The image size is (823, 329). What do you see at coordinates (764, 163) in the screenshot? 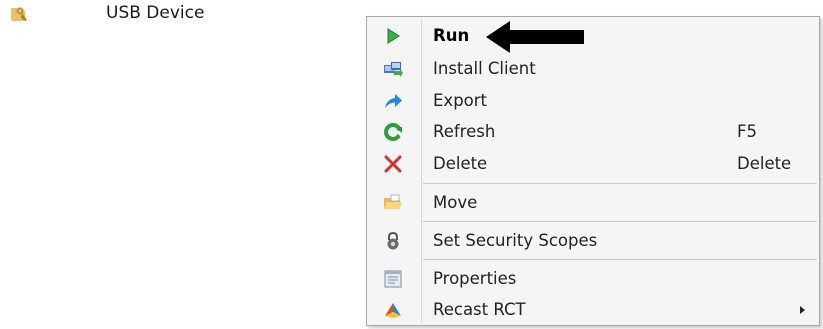
I see `menu-item-shortcut: Delete` at bounding box center [764, 163].